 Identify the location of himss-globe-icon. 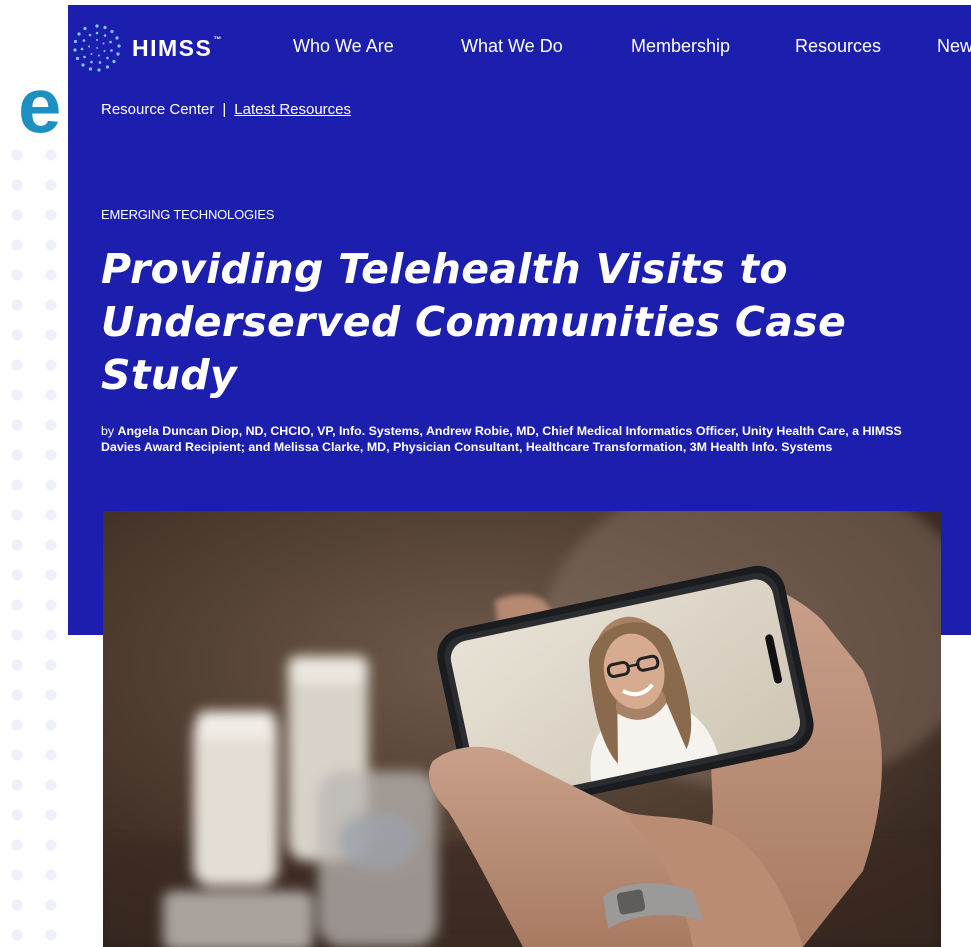
(97, 48).